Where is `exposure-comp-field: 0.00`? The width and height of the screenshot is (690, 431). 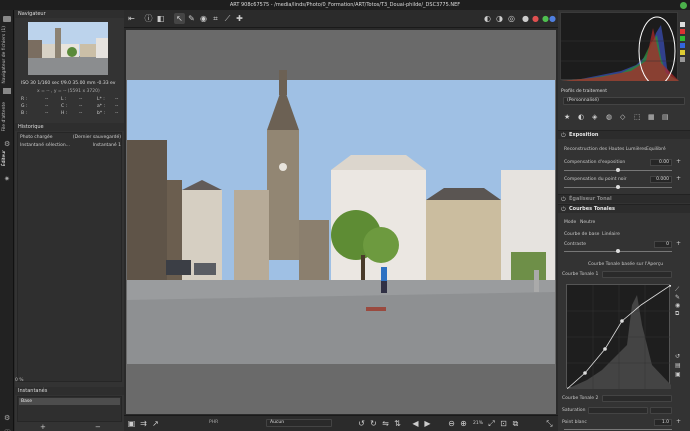 exposure-comp-field: 0.00 is located at coordinates (661, 162).